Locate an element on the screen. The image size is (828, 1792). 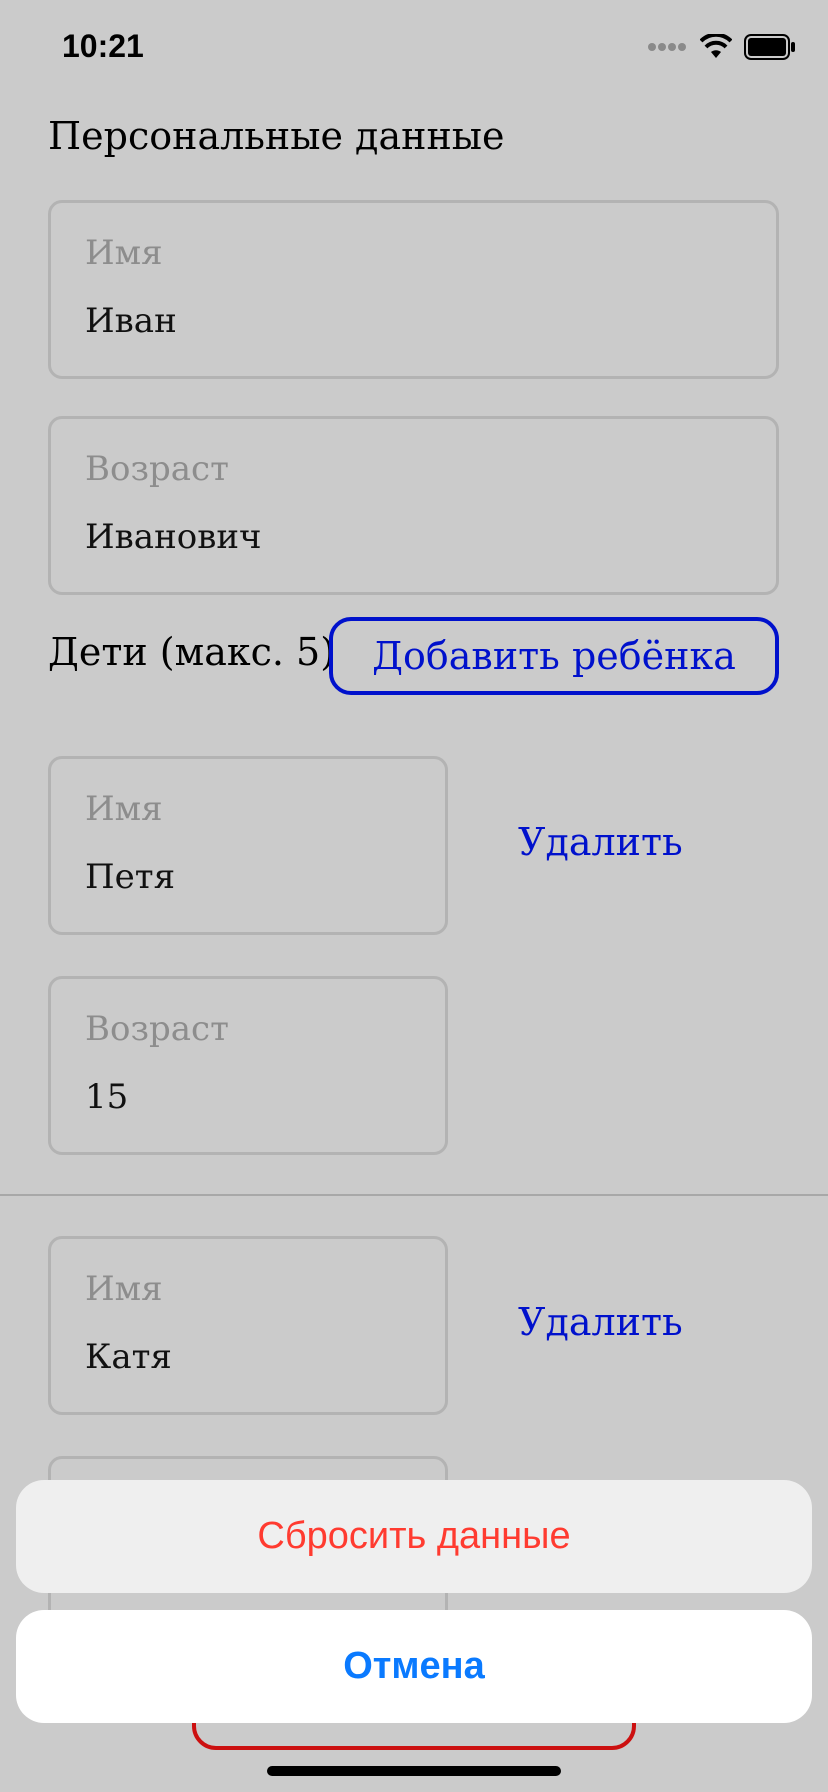
child-name-value: Петя is located at coordinates (130, 877).